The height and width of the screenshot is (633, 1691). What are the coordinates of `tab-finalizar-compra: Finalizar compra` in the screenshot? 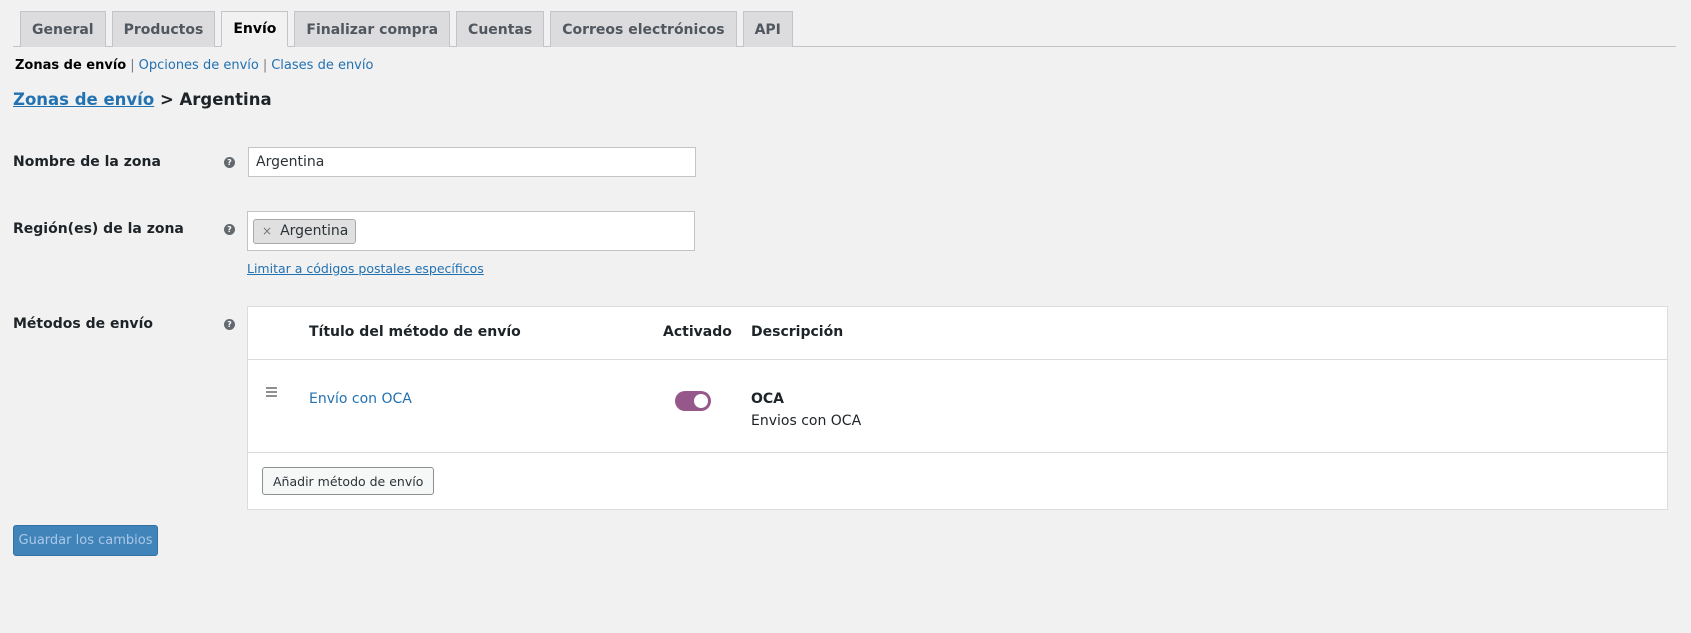 It's located at (372, 29).